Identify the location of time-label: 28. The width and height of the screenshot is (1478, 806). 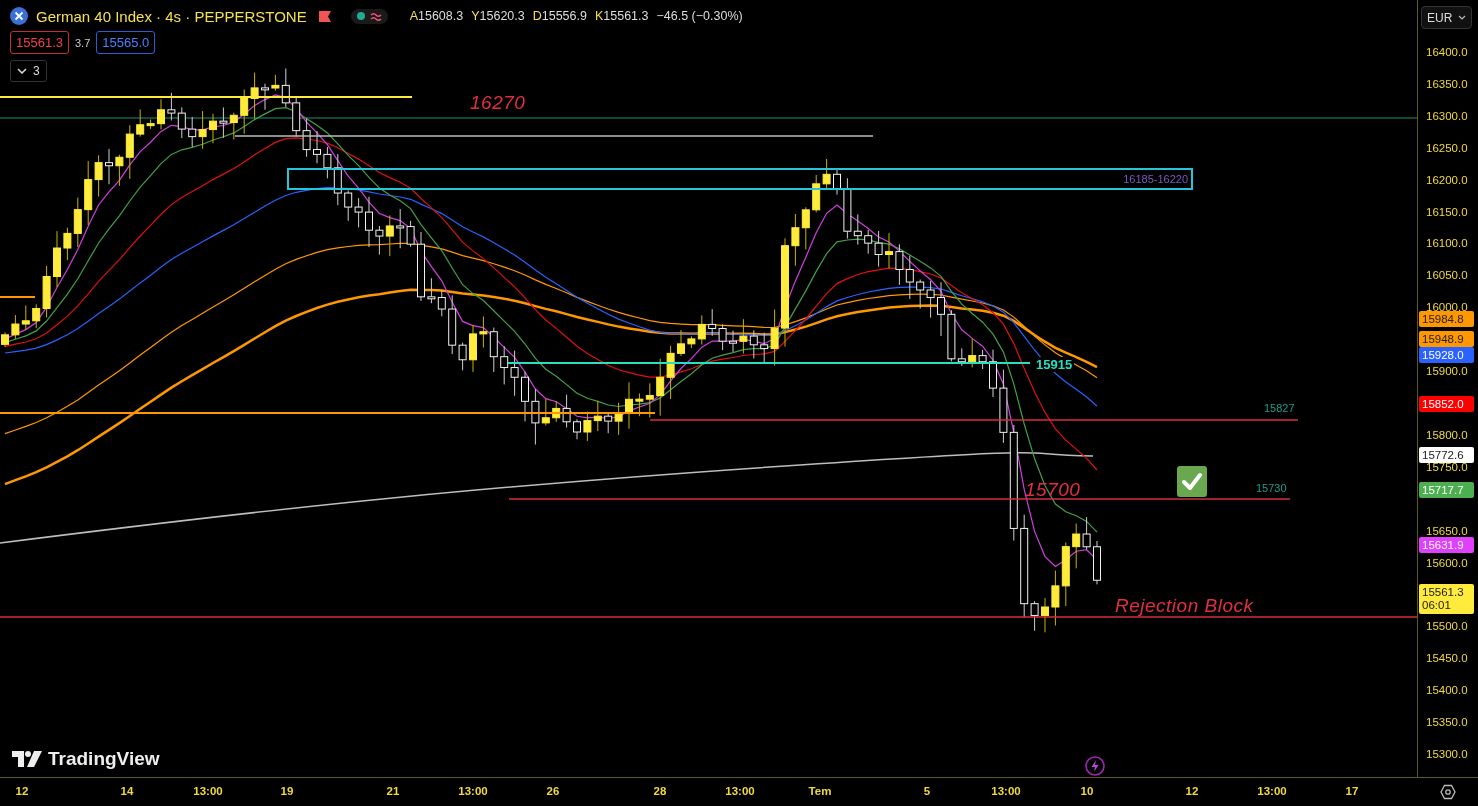
(660, 791).